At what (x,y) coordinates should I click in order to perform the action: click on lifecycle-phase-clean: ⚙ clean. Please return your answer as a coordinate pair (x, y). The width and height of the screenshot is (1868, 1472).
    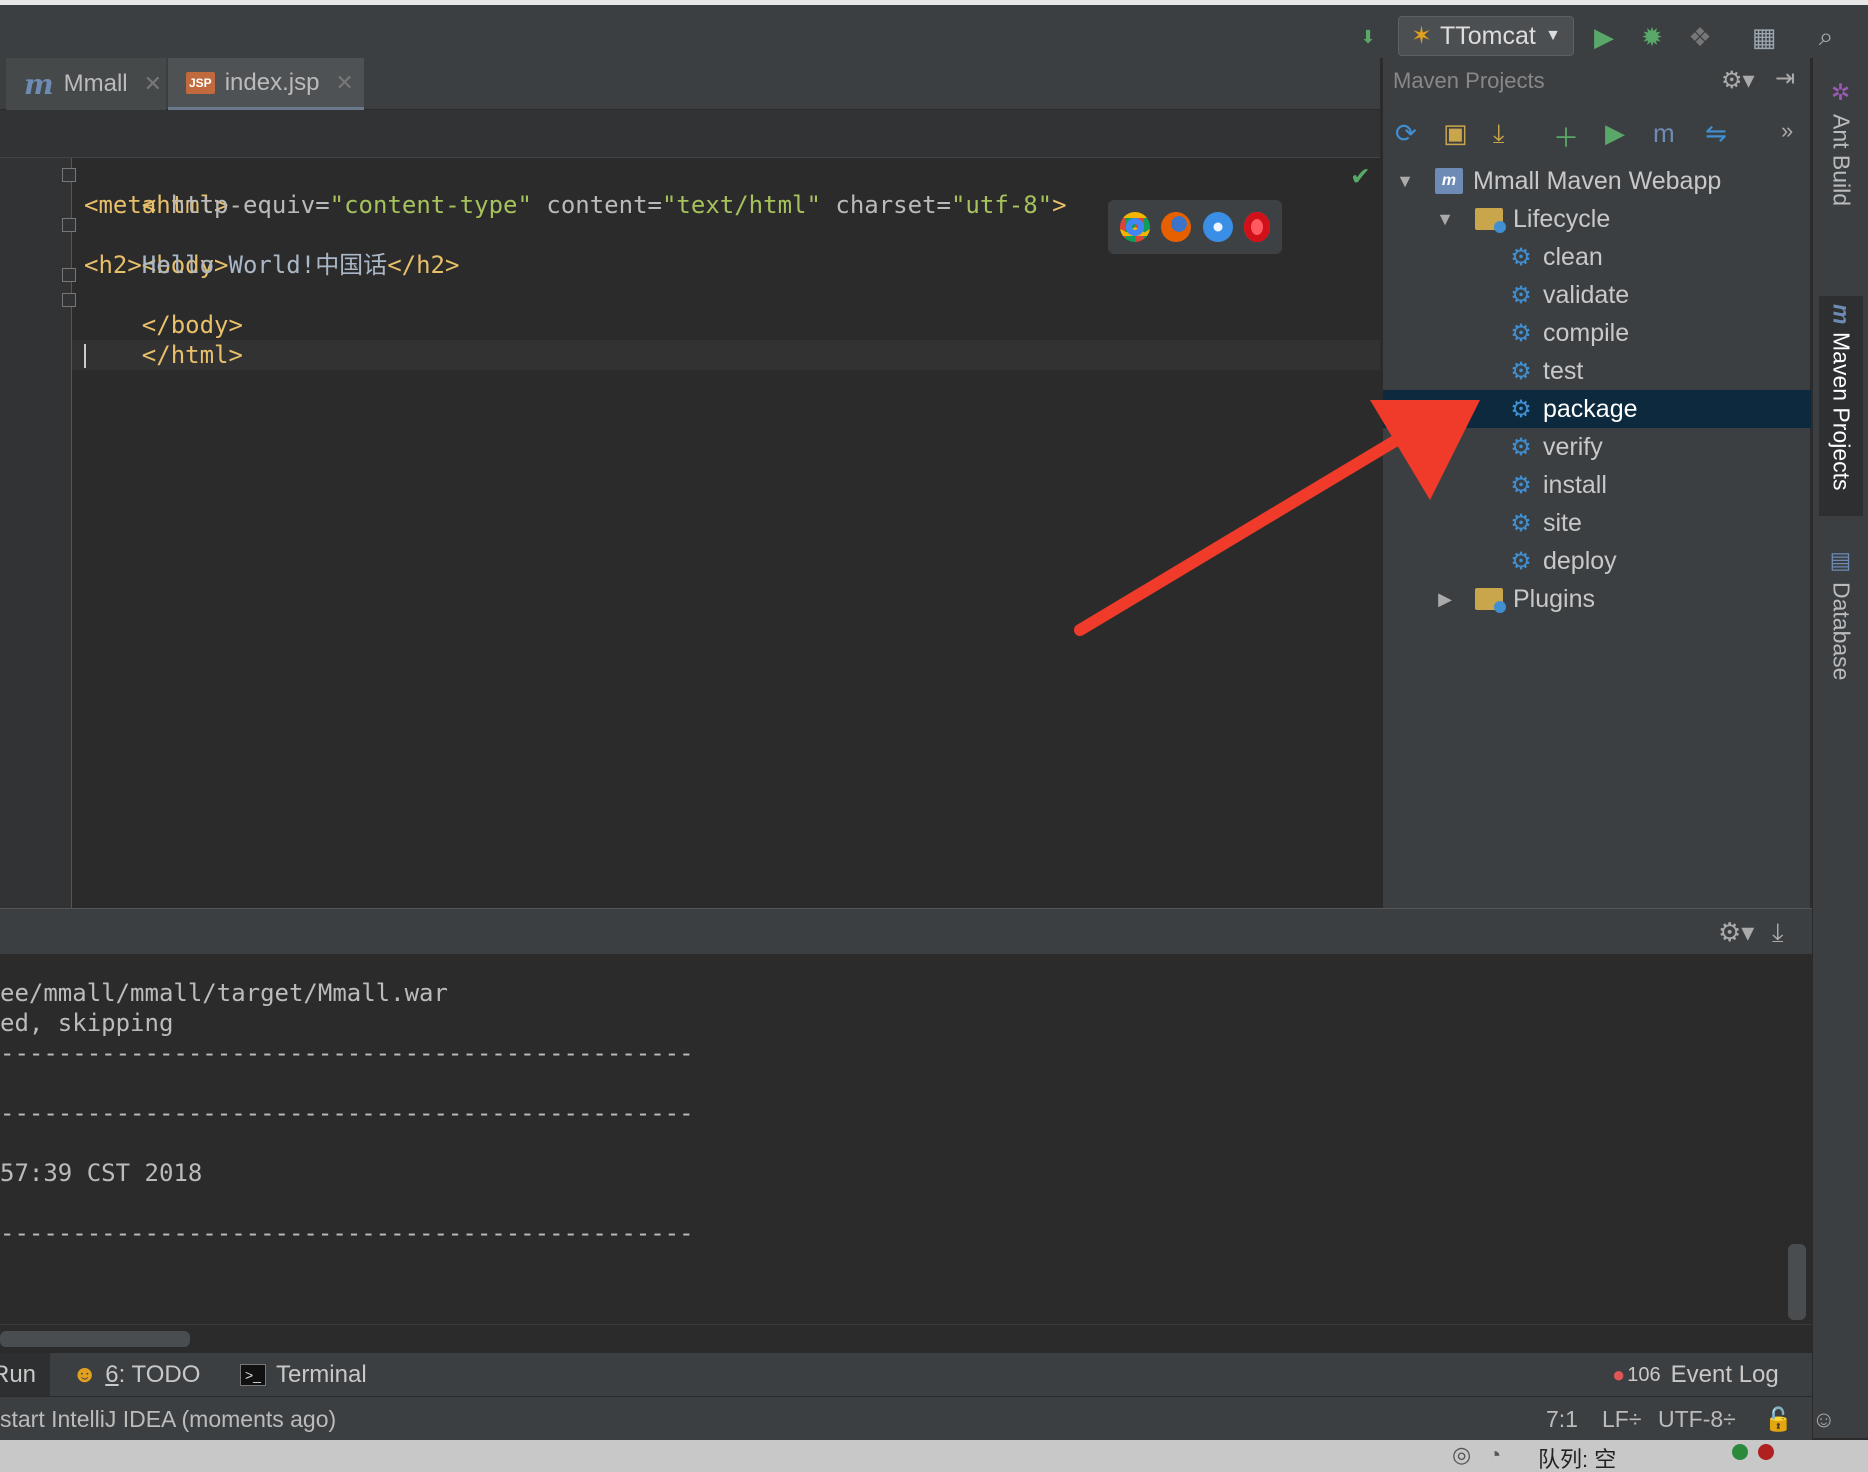
    Looking at the image, I should click on (1597, 257).